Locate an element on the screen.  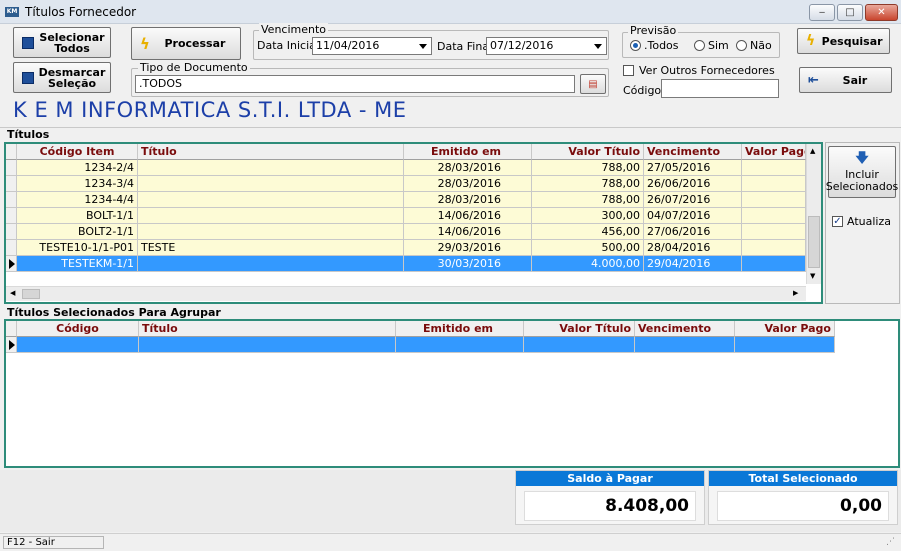
cell-titulo: TESTE is located at coordinates (271, 248).